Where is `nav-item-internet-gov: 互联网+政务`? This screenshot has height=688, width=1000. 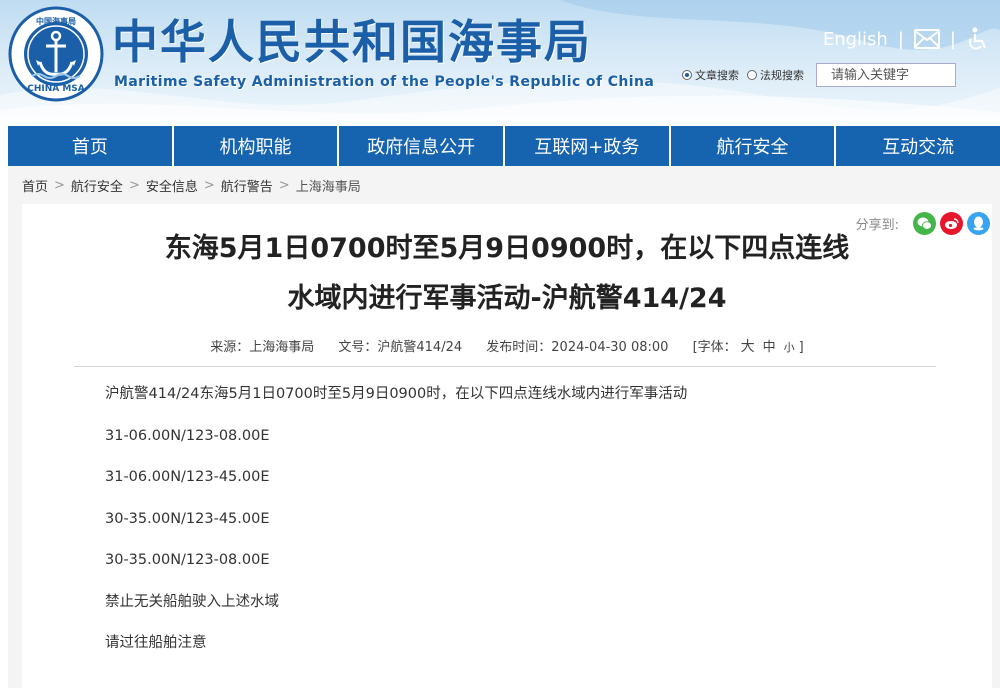 nav-item-internet-gov: 互联网+政务 is located at coordinates (588, 146).